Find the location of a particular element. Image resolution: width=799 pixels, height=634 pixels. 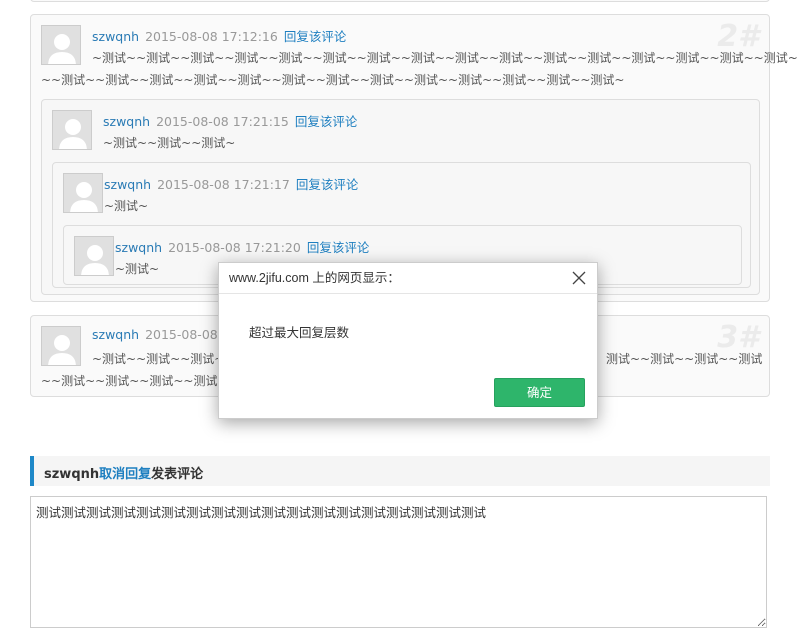

comment-meta: szwqnh 2015-08-08 1 is located at coordinates (161, 334).